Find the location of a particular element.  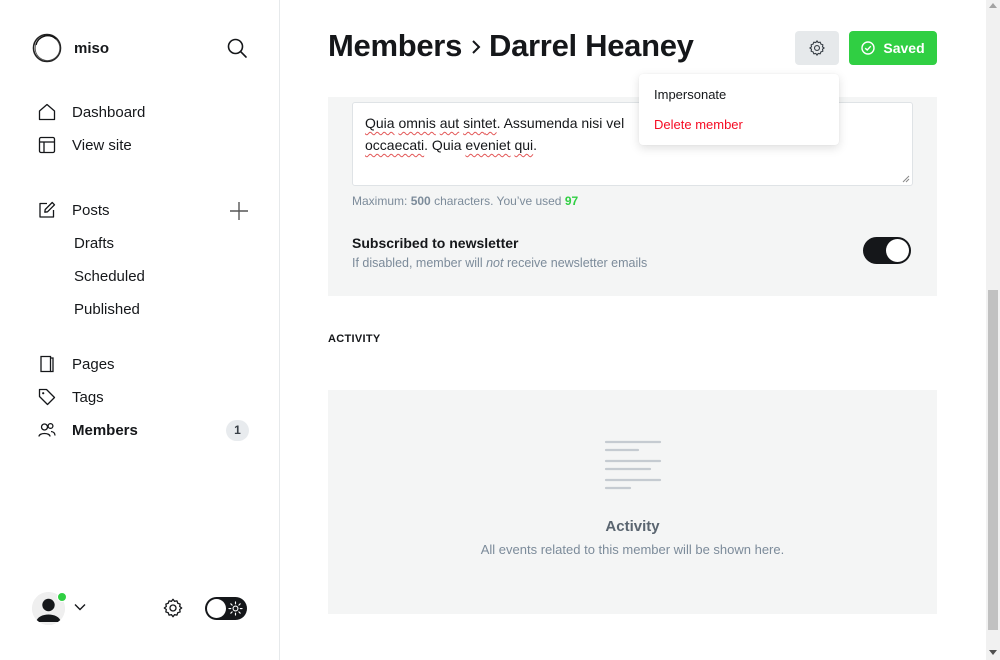

nav-tags-label: Tags is located at coordinates (88, 397).